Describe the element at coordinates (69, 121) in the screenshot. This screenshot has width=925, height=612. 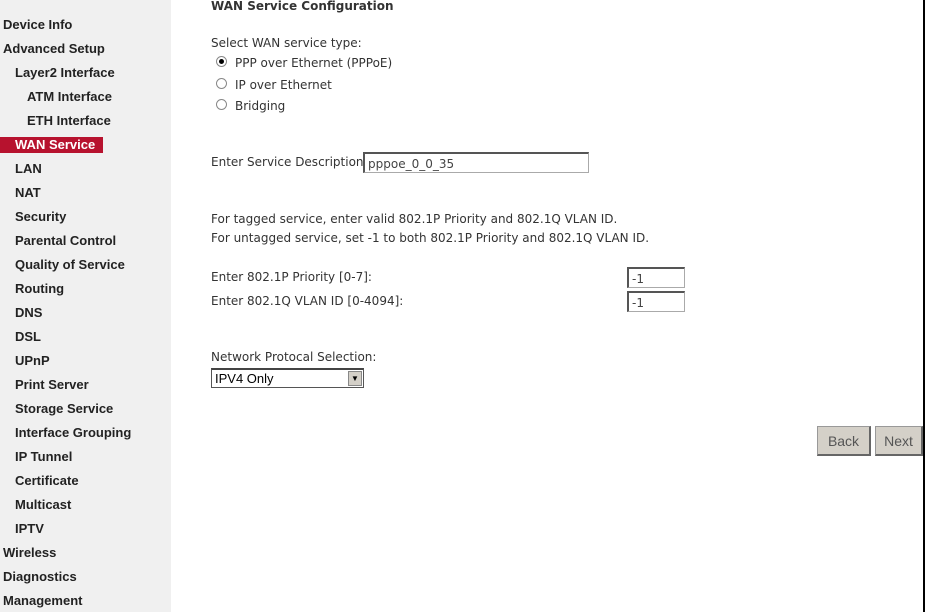
I see `sidebar-item-eth-interface: ETH Interface` at that location.